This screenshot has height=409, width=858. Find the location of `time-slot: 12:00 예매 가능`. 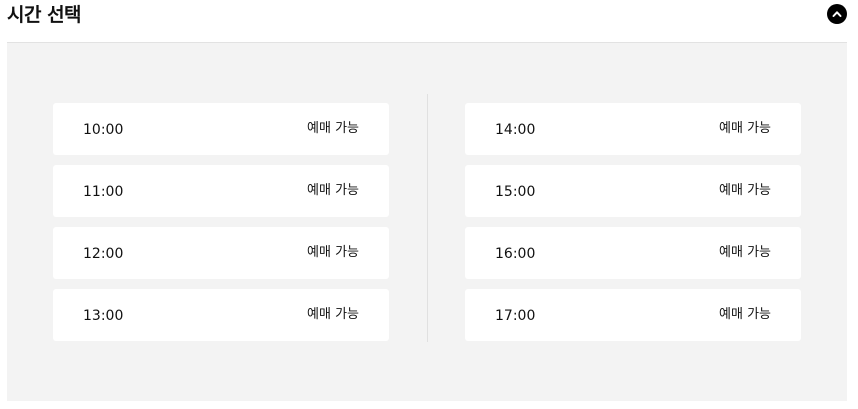

time-slot: 12:00 예매 가능 is located at coordinates (221, 253).